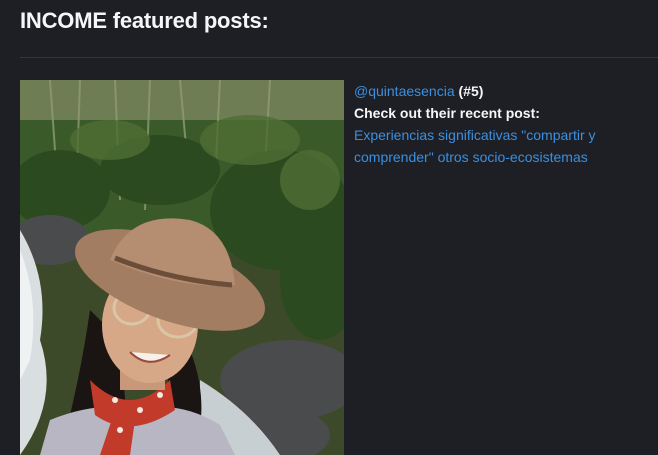 Image resolution: width=658 pixels, height=455 pixels. Describe the element at coordinates (339, 57) in the screenshot. I see `divider` at that location.